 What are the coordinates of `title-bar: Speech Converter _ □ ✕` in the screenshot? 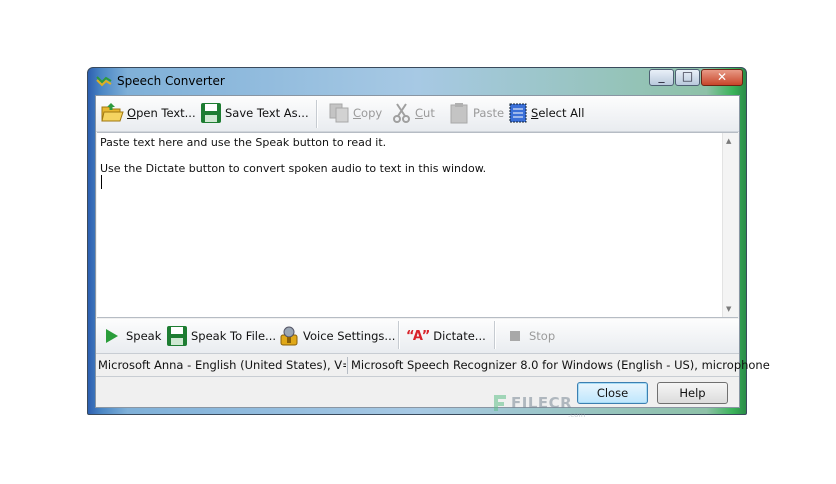 It's located at (417, 81).